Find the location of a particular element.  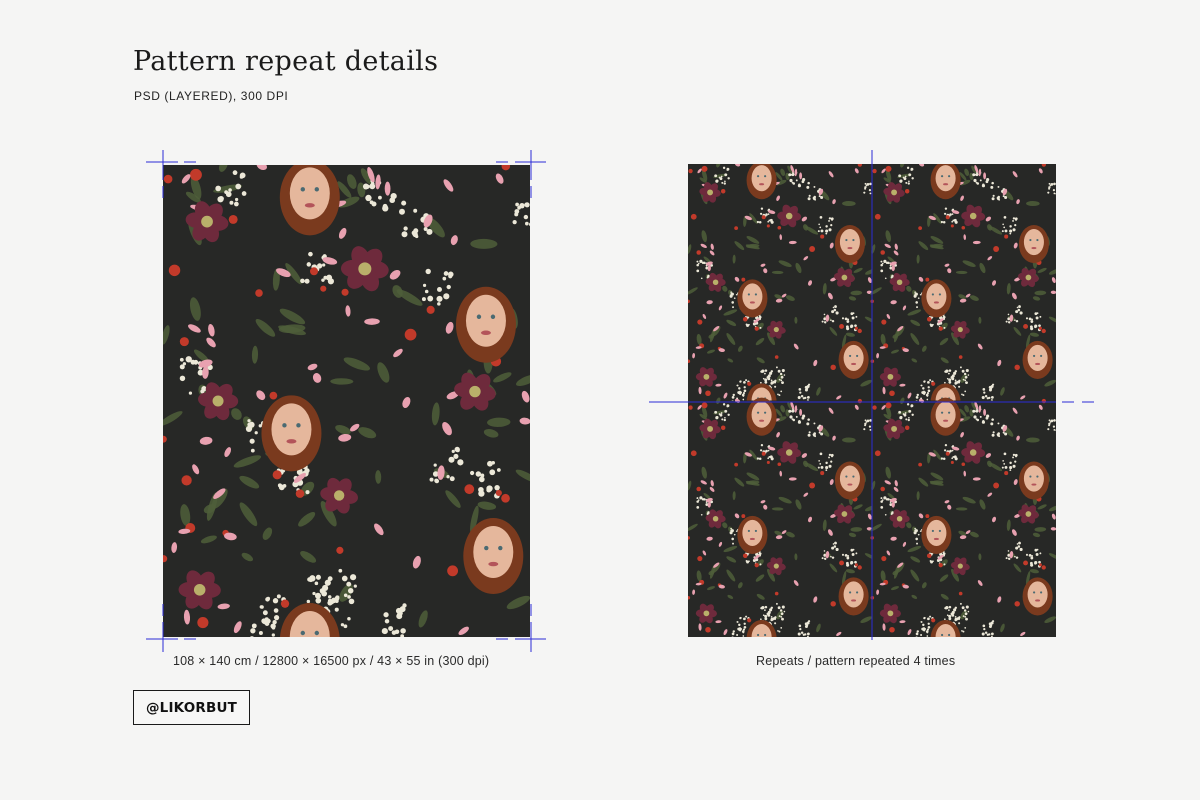

repeat-caption: Repeats / pattern repeated 4 times is located at coordinates (856, 661).